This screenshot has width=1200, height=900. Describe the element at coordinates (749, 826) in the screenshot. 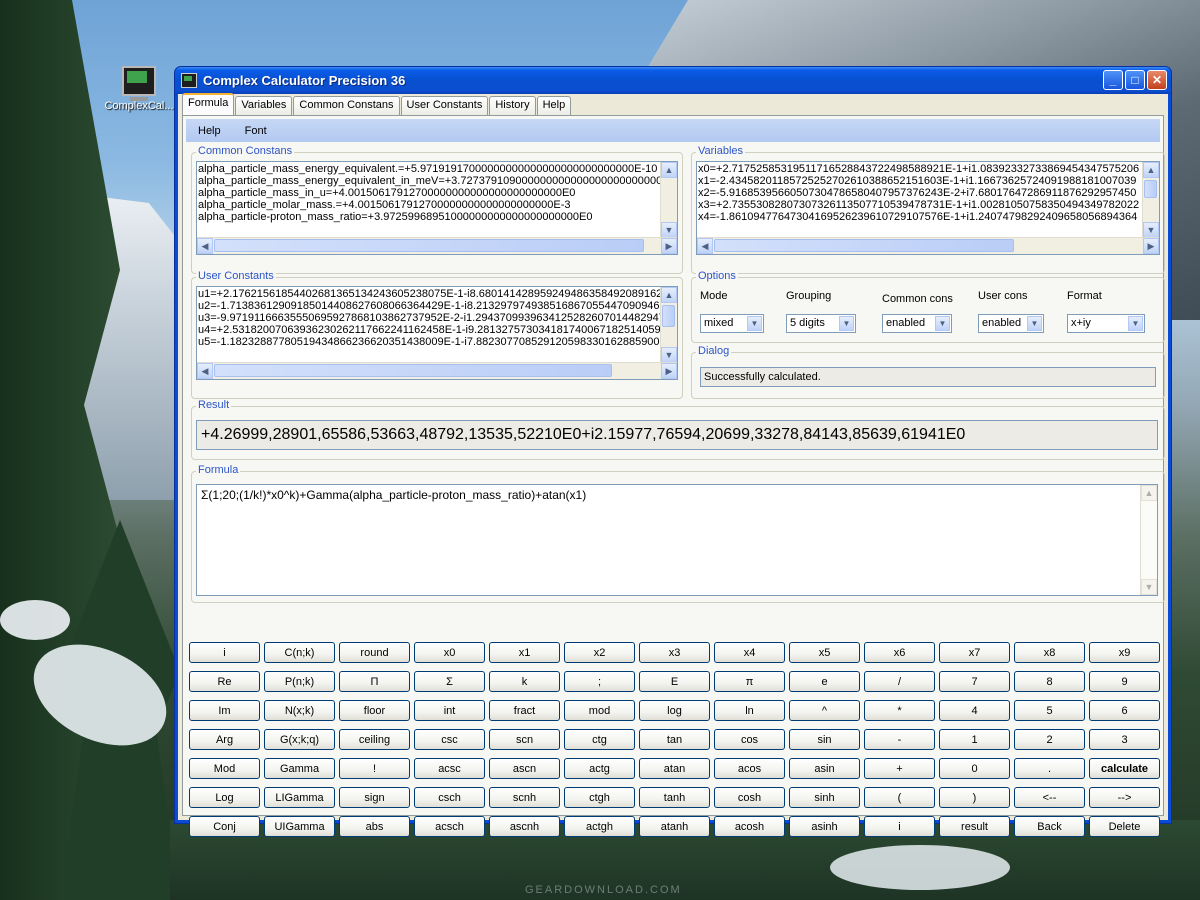

I see `key-acosh: acosh` at that location.